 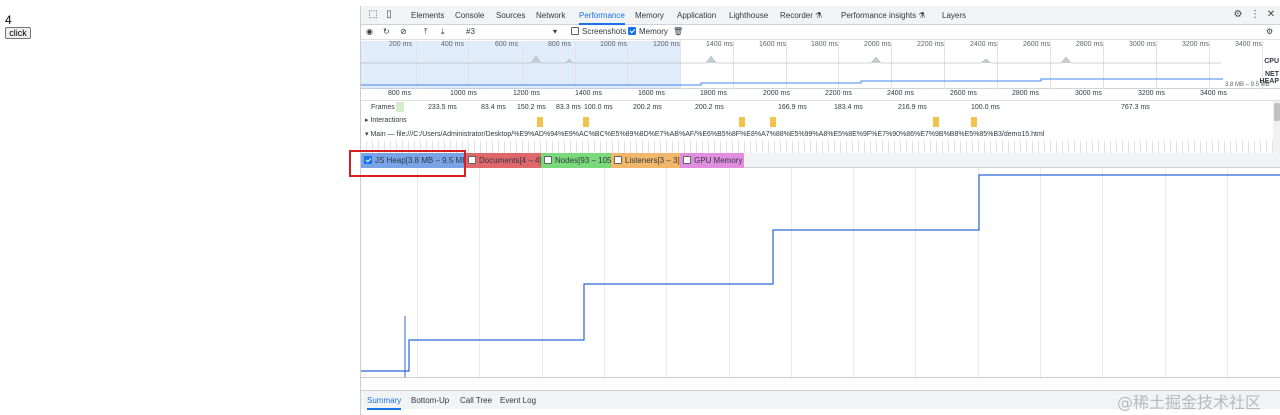 I want to click on close-icon: ✕, so click(x=1271, y=15).